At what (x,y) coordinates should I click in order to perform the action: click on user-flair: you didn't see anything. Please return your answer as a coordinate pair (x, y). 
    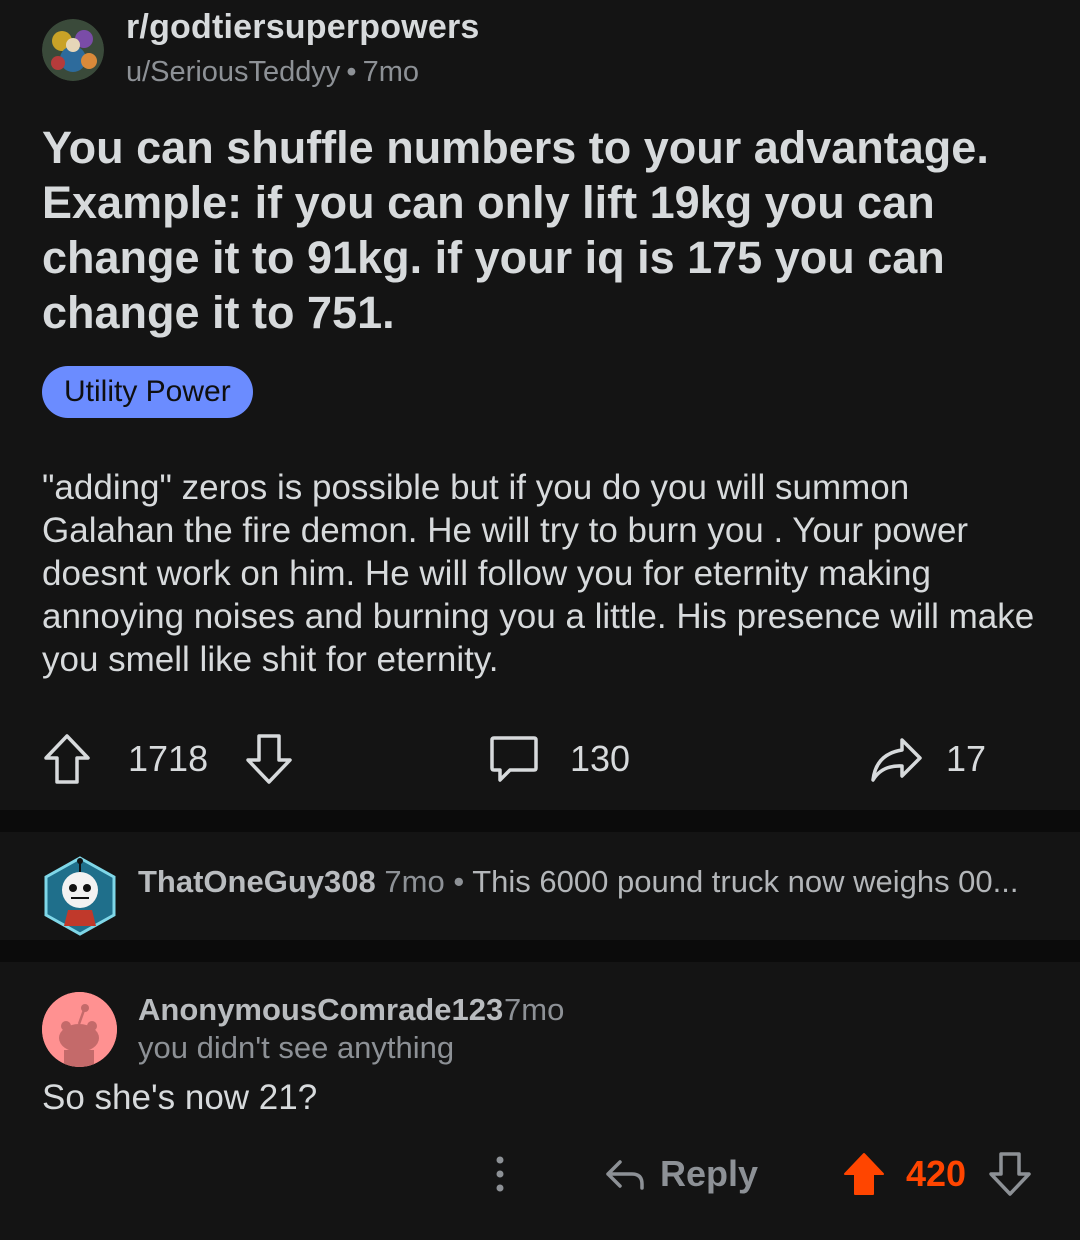
    Looking at the image, I should click on (296, 1047).